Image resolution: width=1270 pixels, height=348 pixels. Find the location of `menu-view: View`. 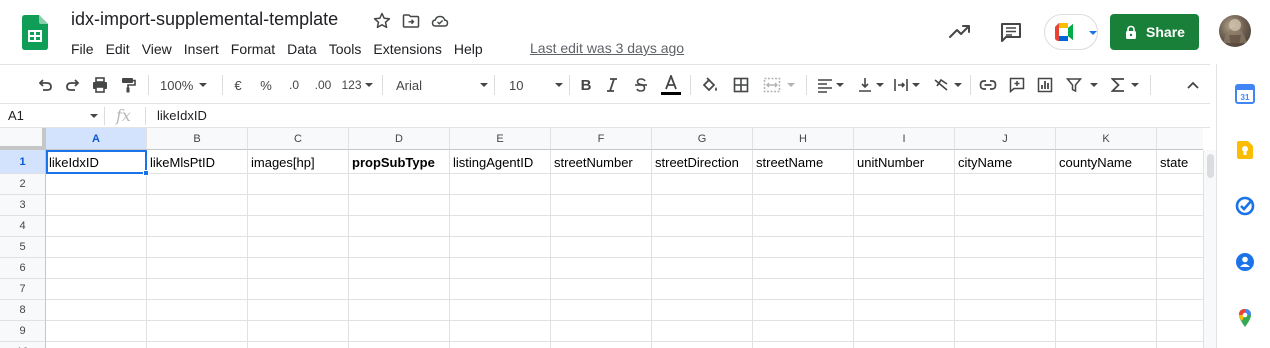

menu-view: View is located at coordinates (160, 49).